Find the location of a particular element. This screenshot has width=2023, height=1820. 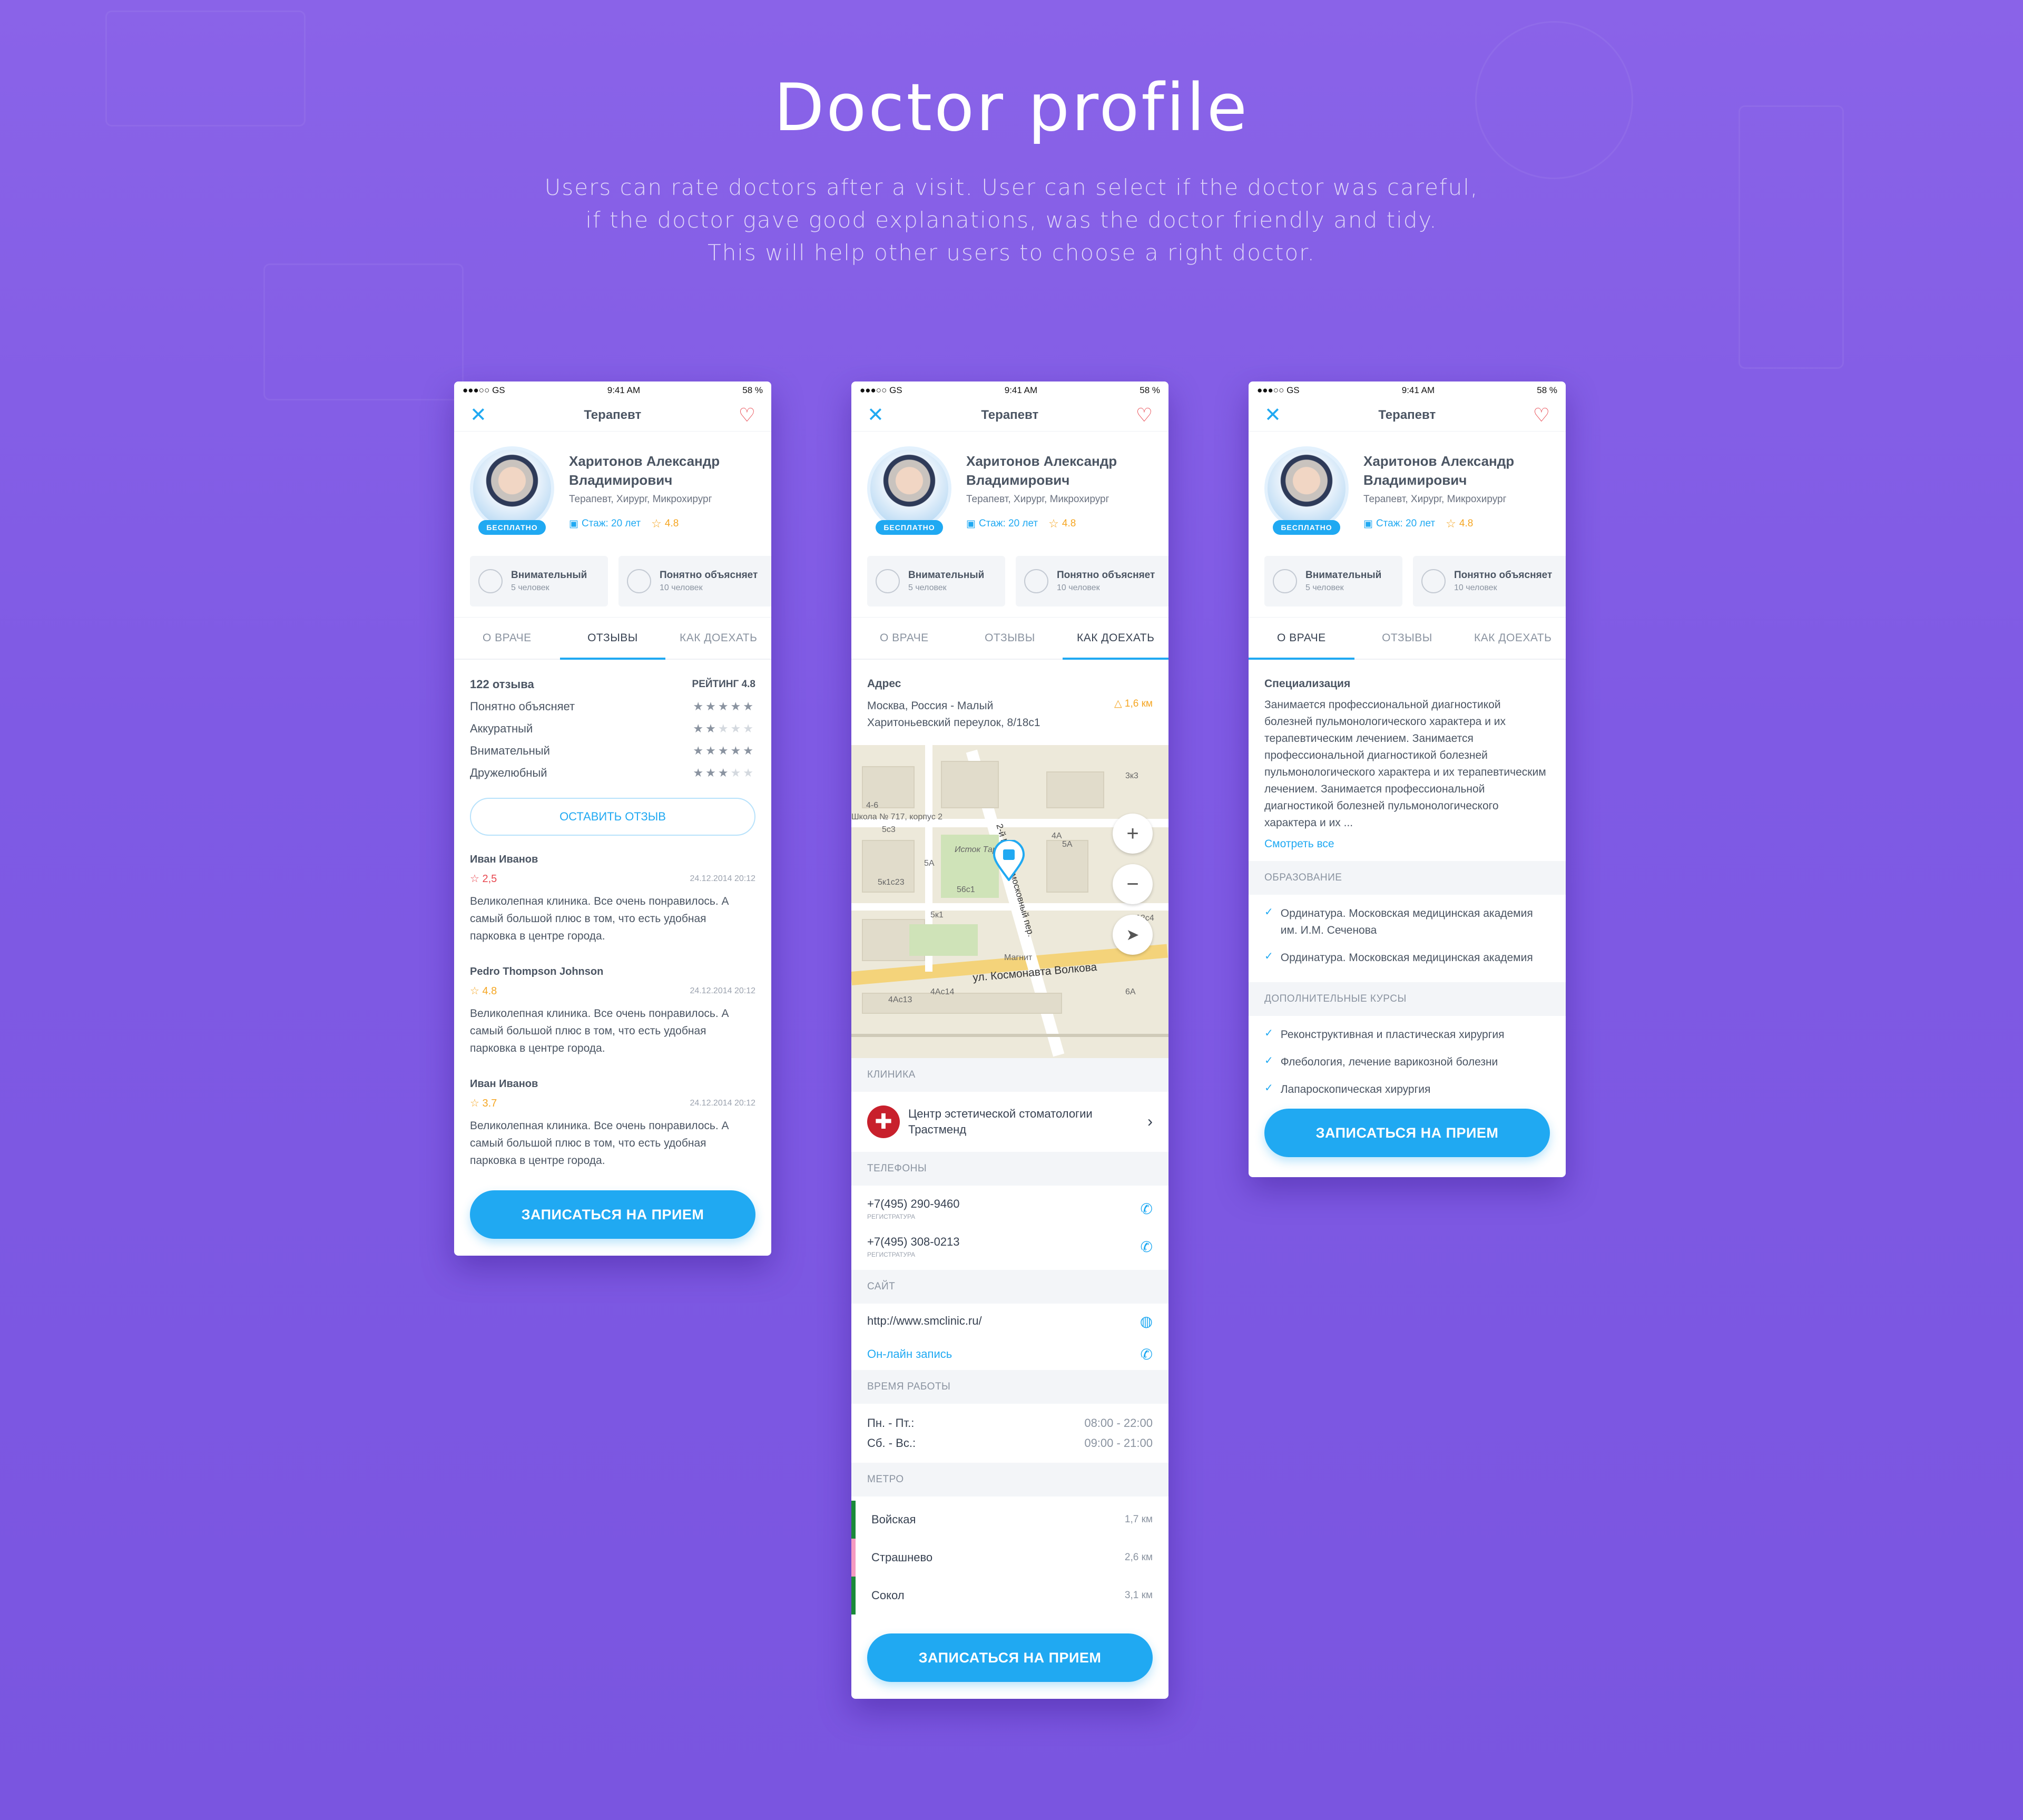

metro-row: Страшнево 2,6 км is located at coordinates (1009, 1558).